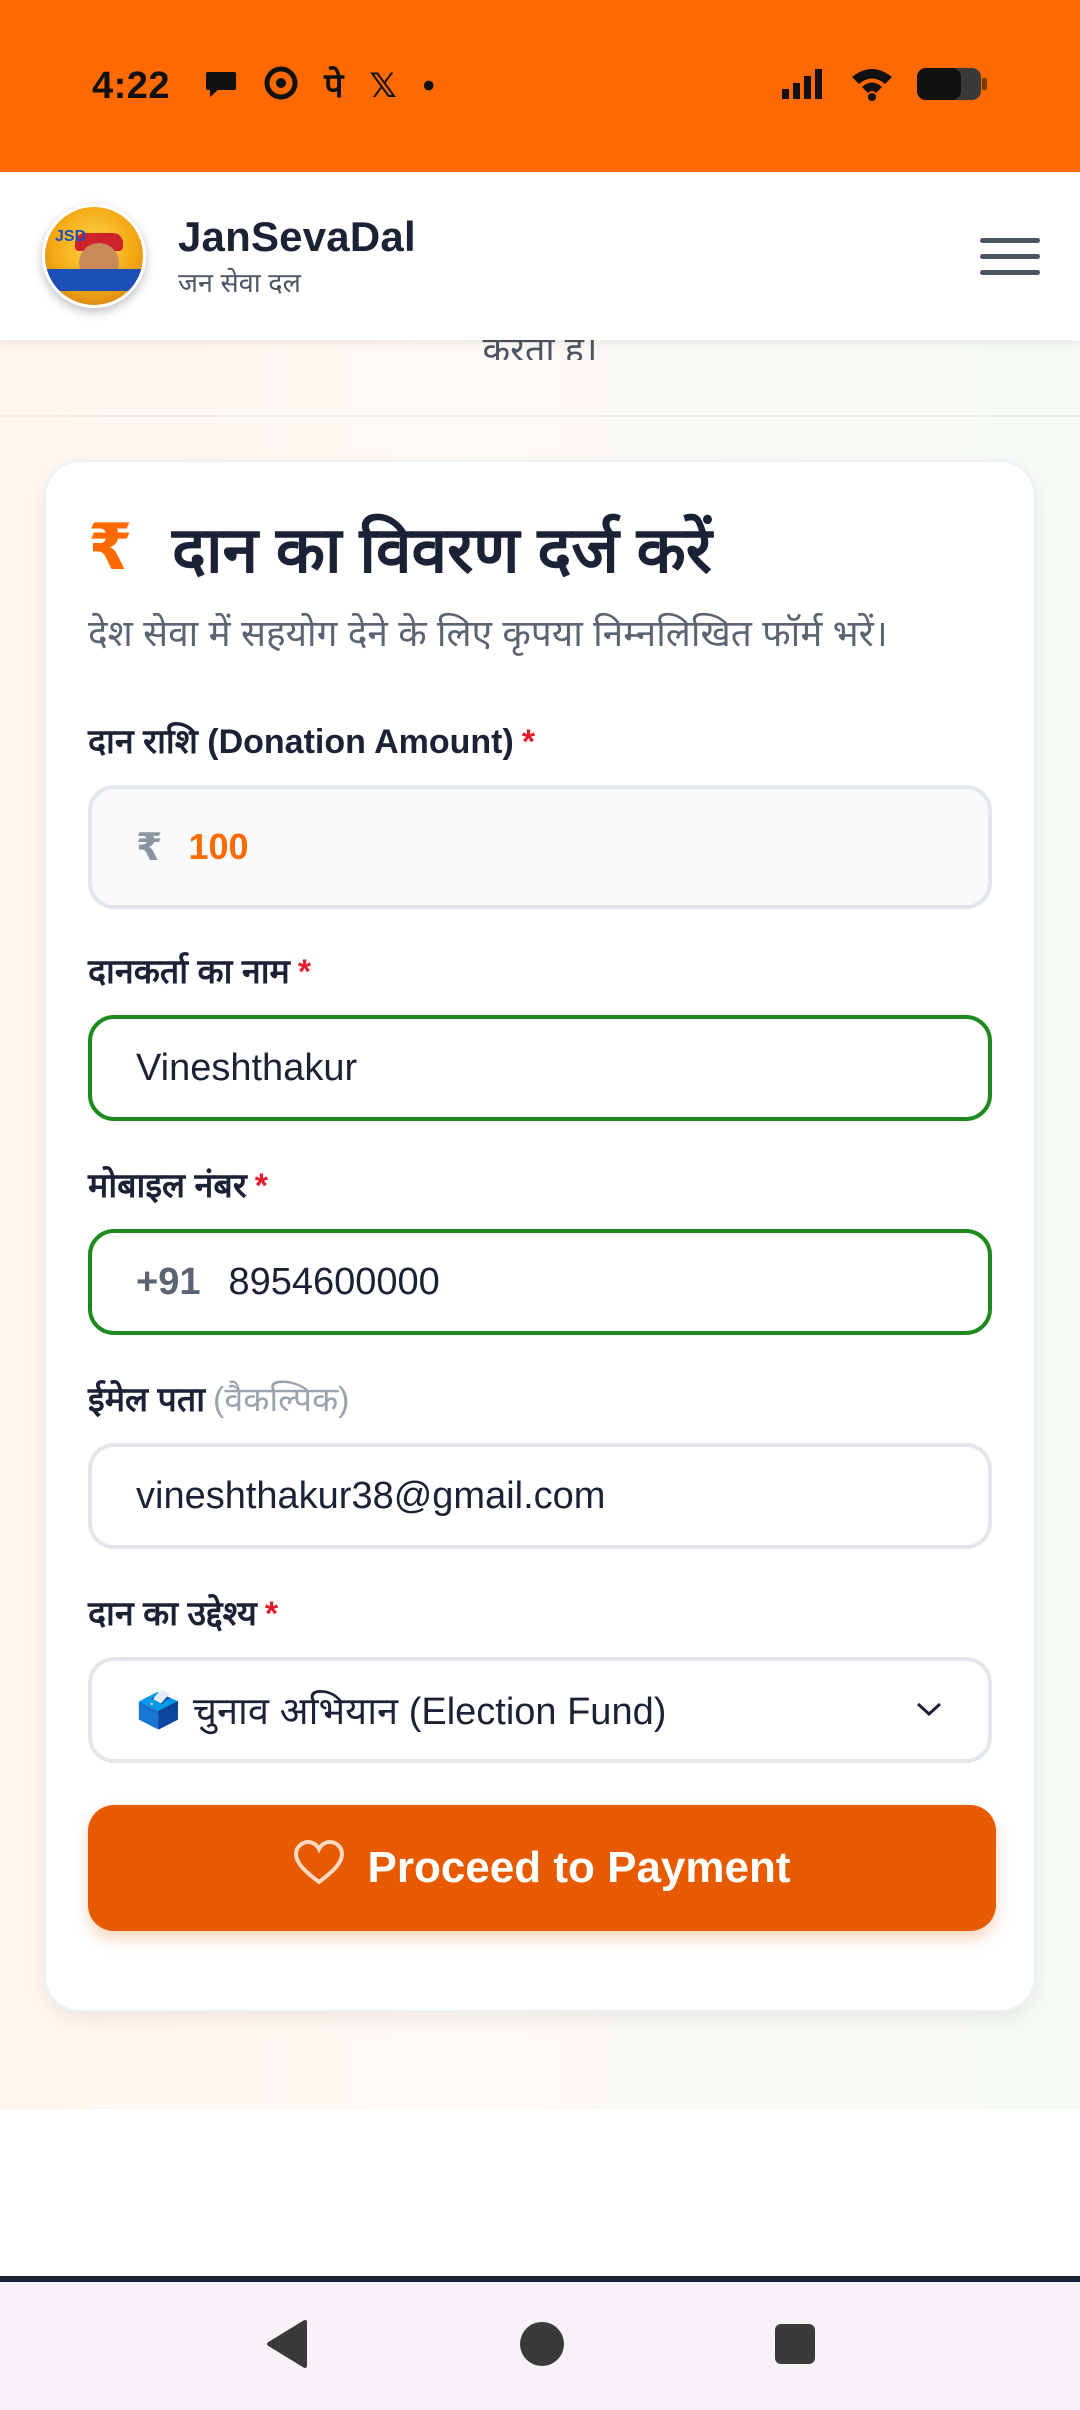  I want to click on chat-bubble-icon, so click(221, 86).